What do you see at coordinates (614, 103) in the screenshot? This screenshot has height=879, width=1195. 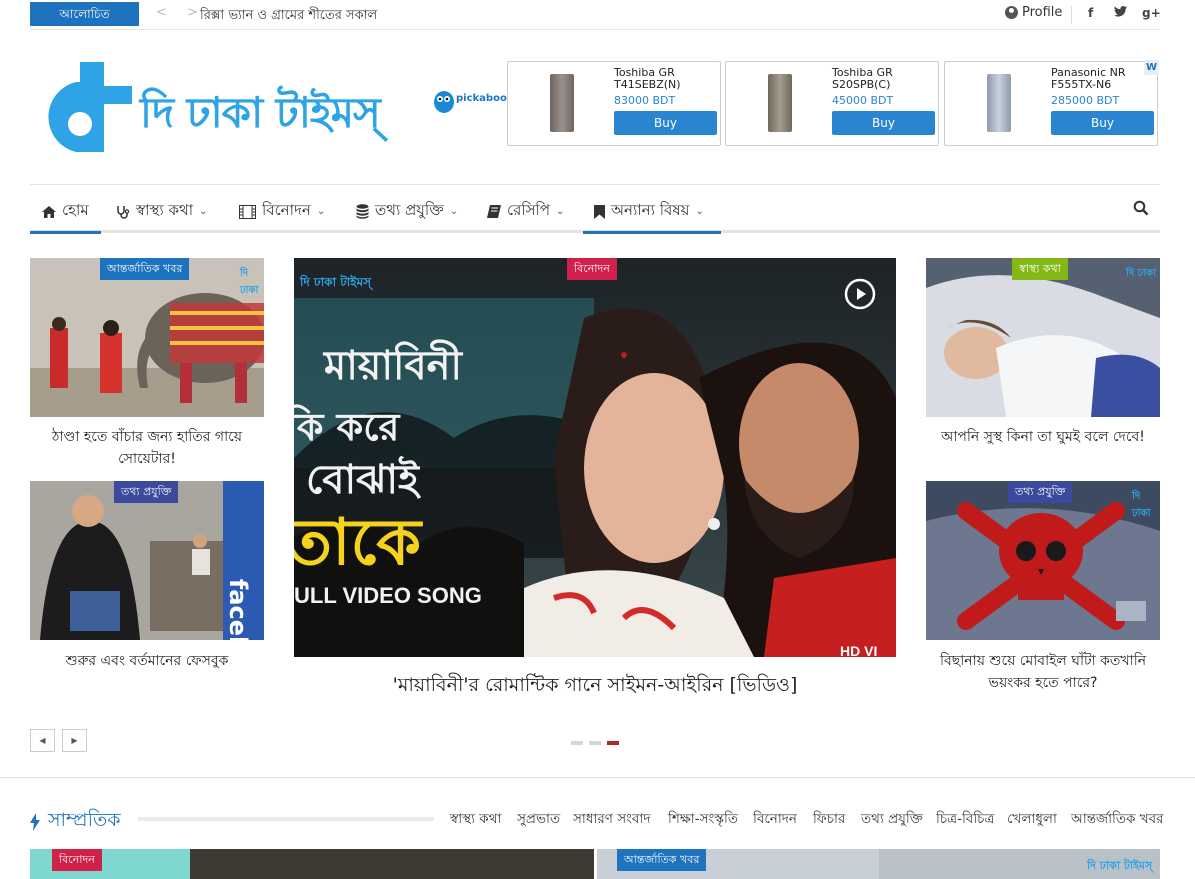 I see `ad-card: Toshiba GR T41SEBZ(N) 83000 BDT Buy` at bounding box center [614, 103].